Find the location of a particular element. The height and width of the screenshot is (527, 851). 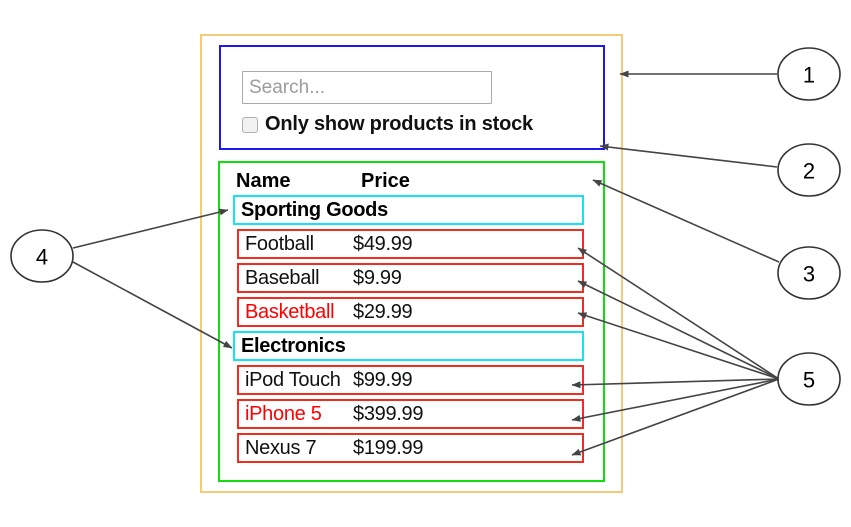

category-row: Electronics is located at coordinates (408, 346).